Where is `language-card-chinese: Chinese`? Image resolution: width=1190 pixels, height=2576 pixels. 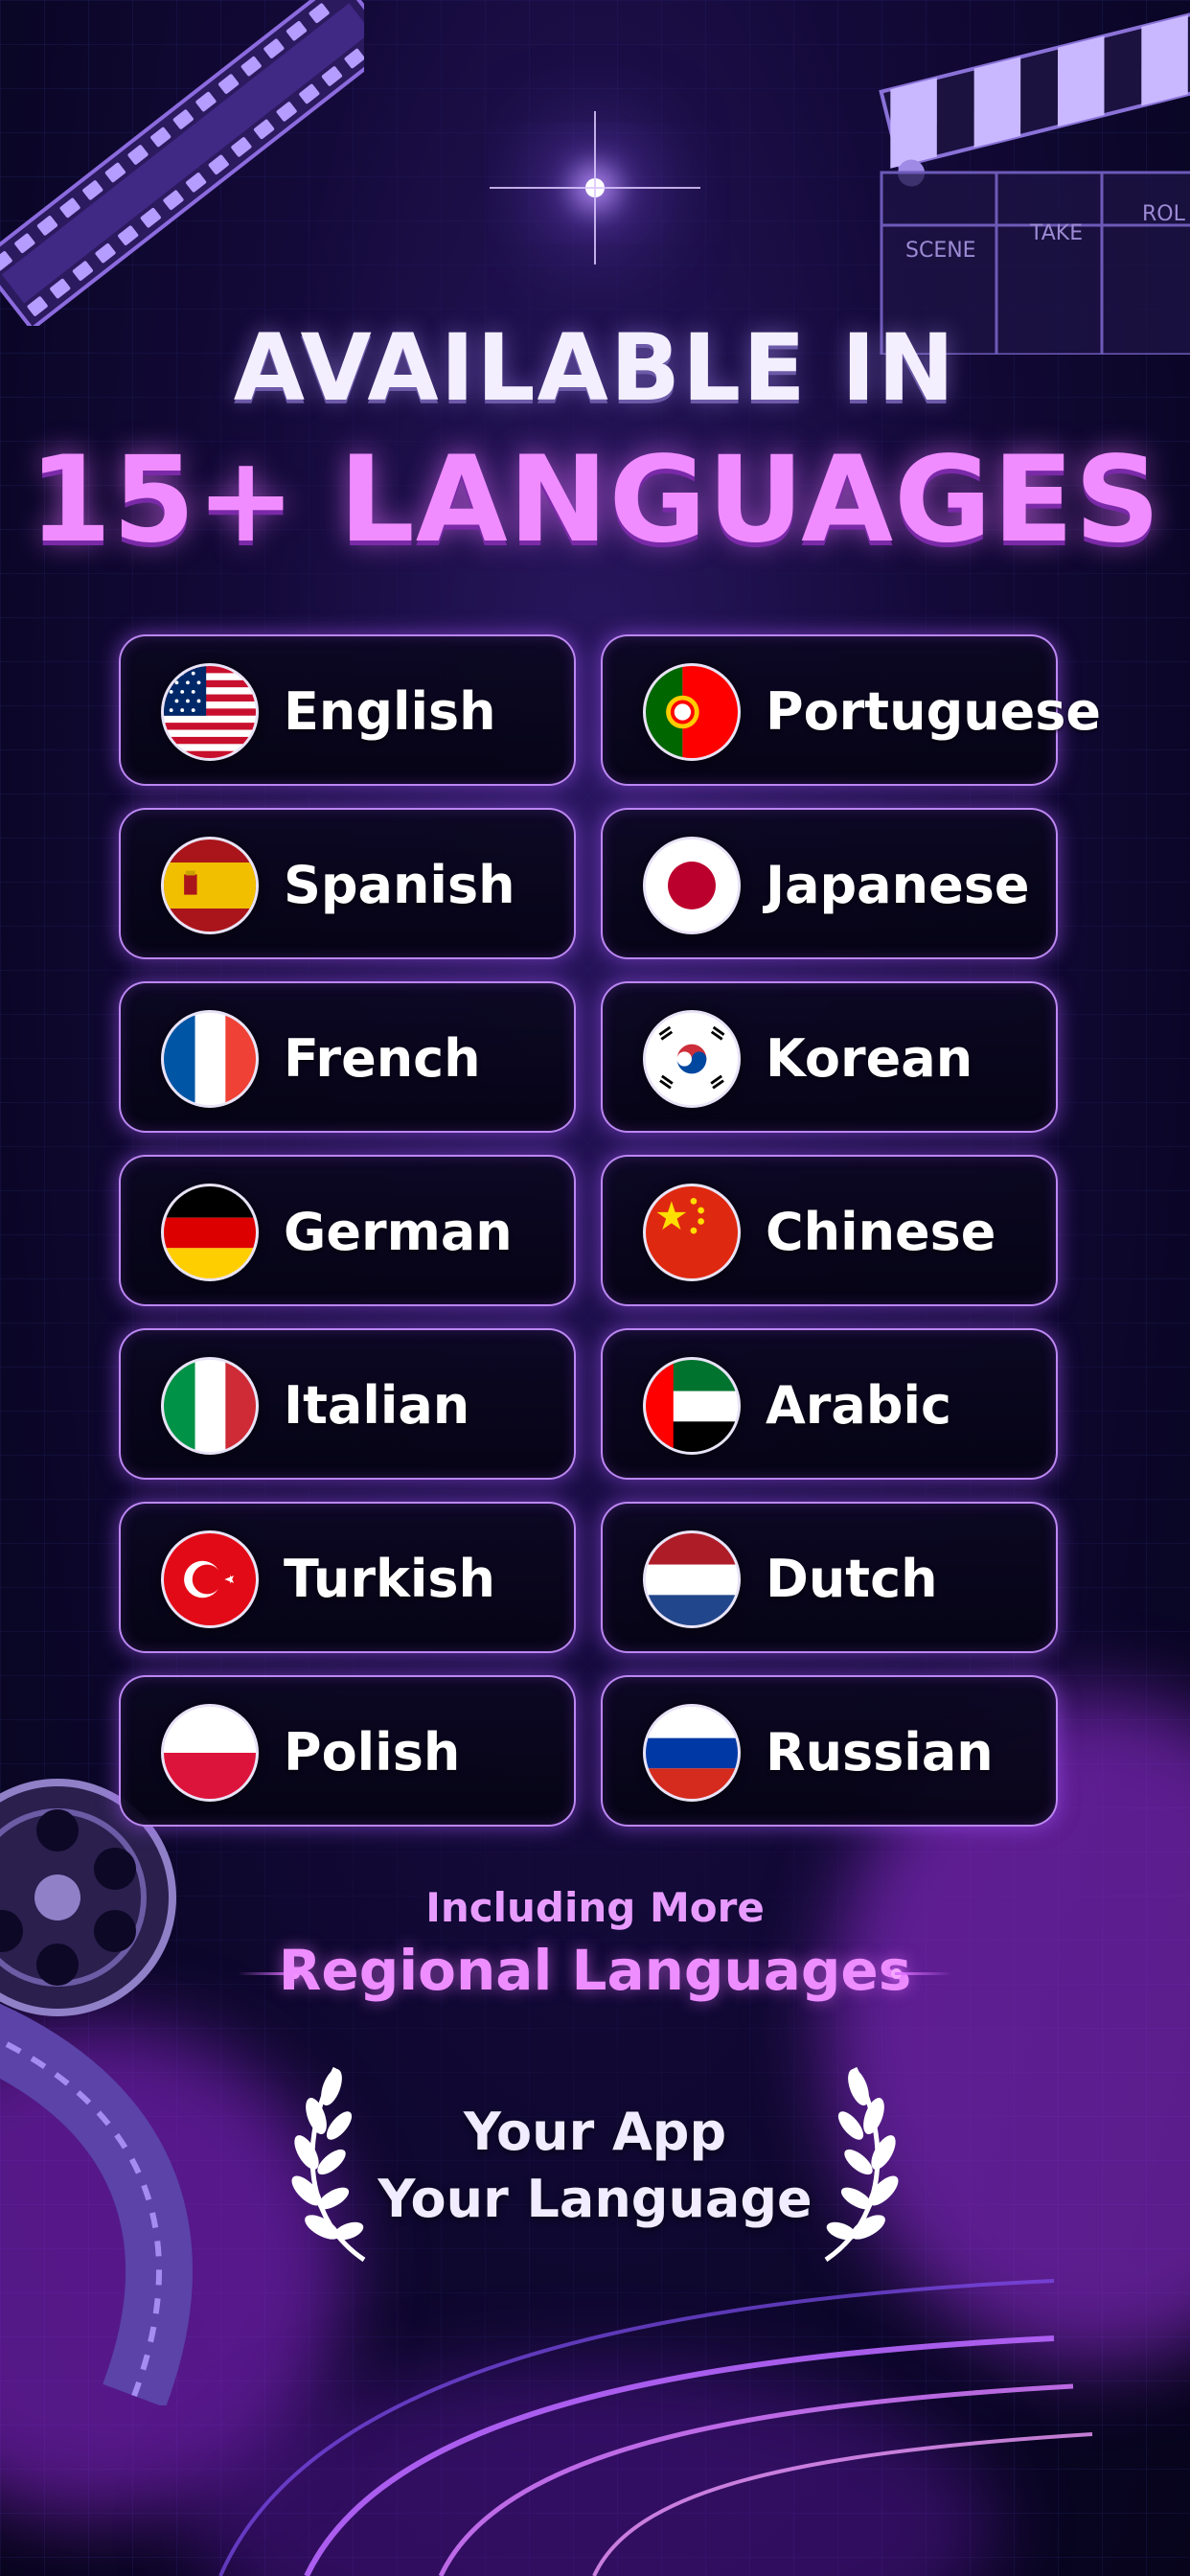 language-card-chinese: Chinese is located at coordinates (829, 1230).